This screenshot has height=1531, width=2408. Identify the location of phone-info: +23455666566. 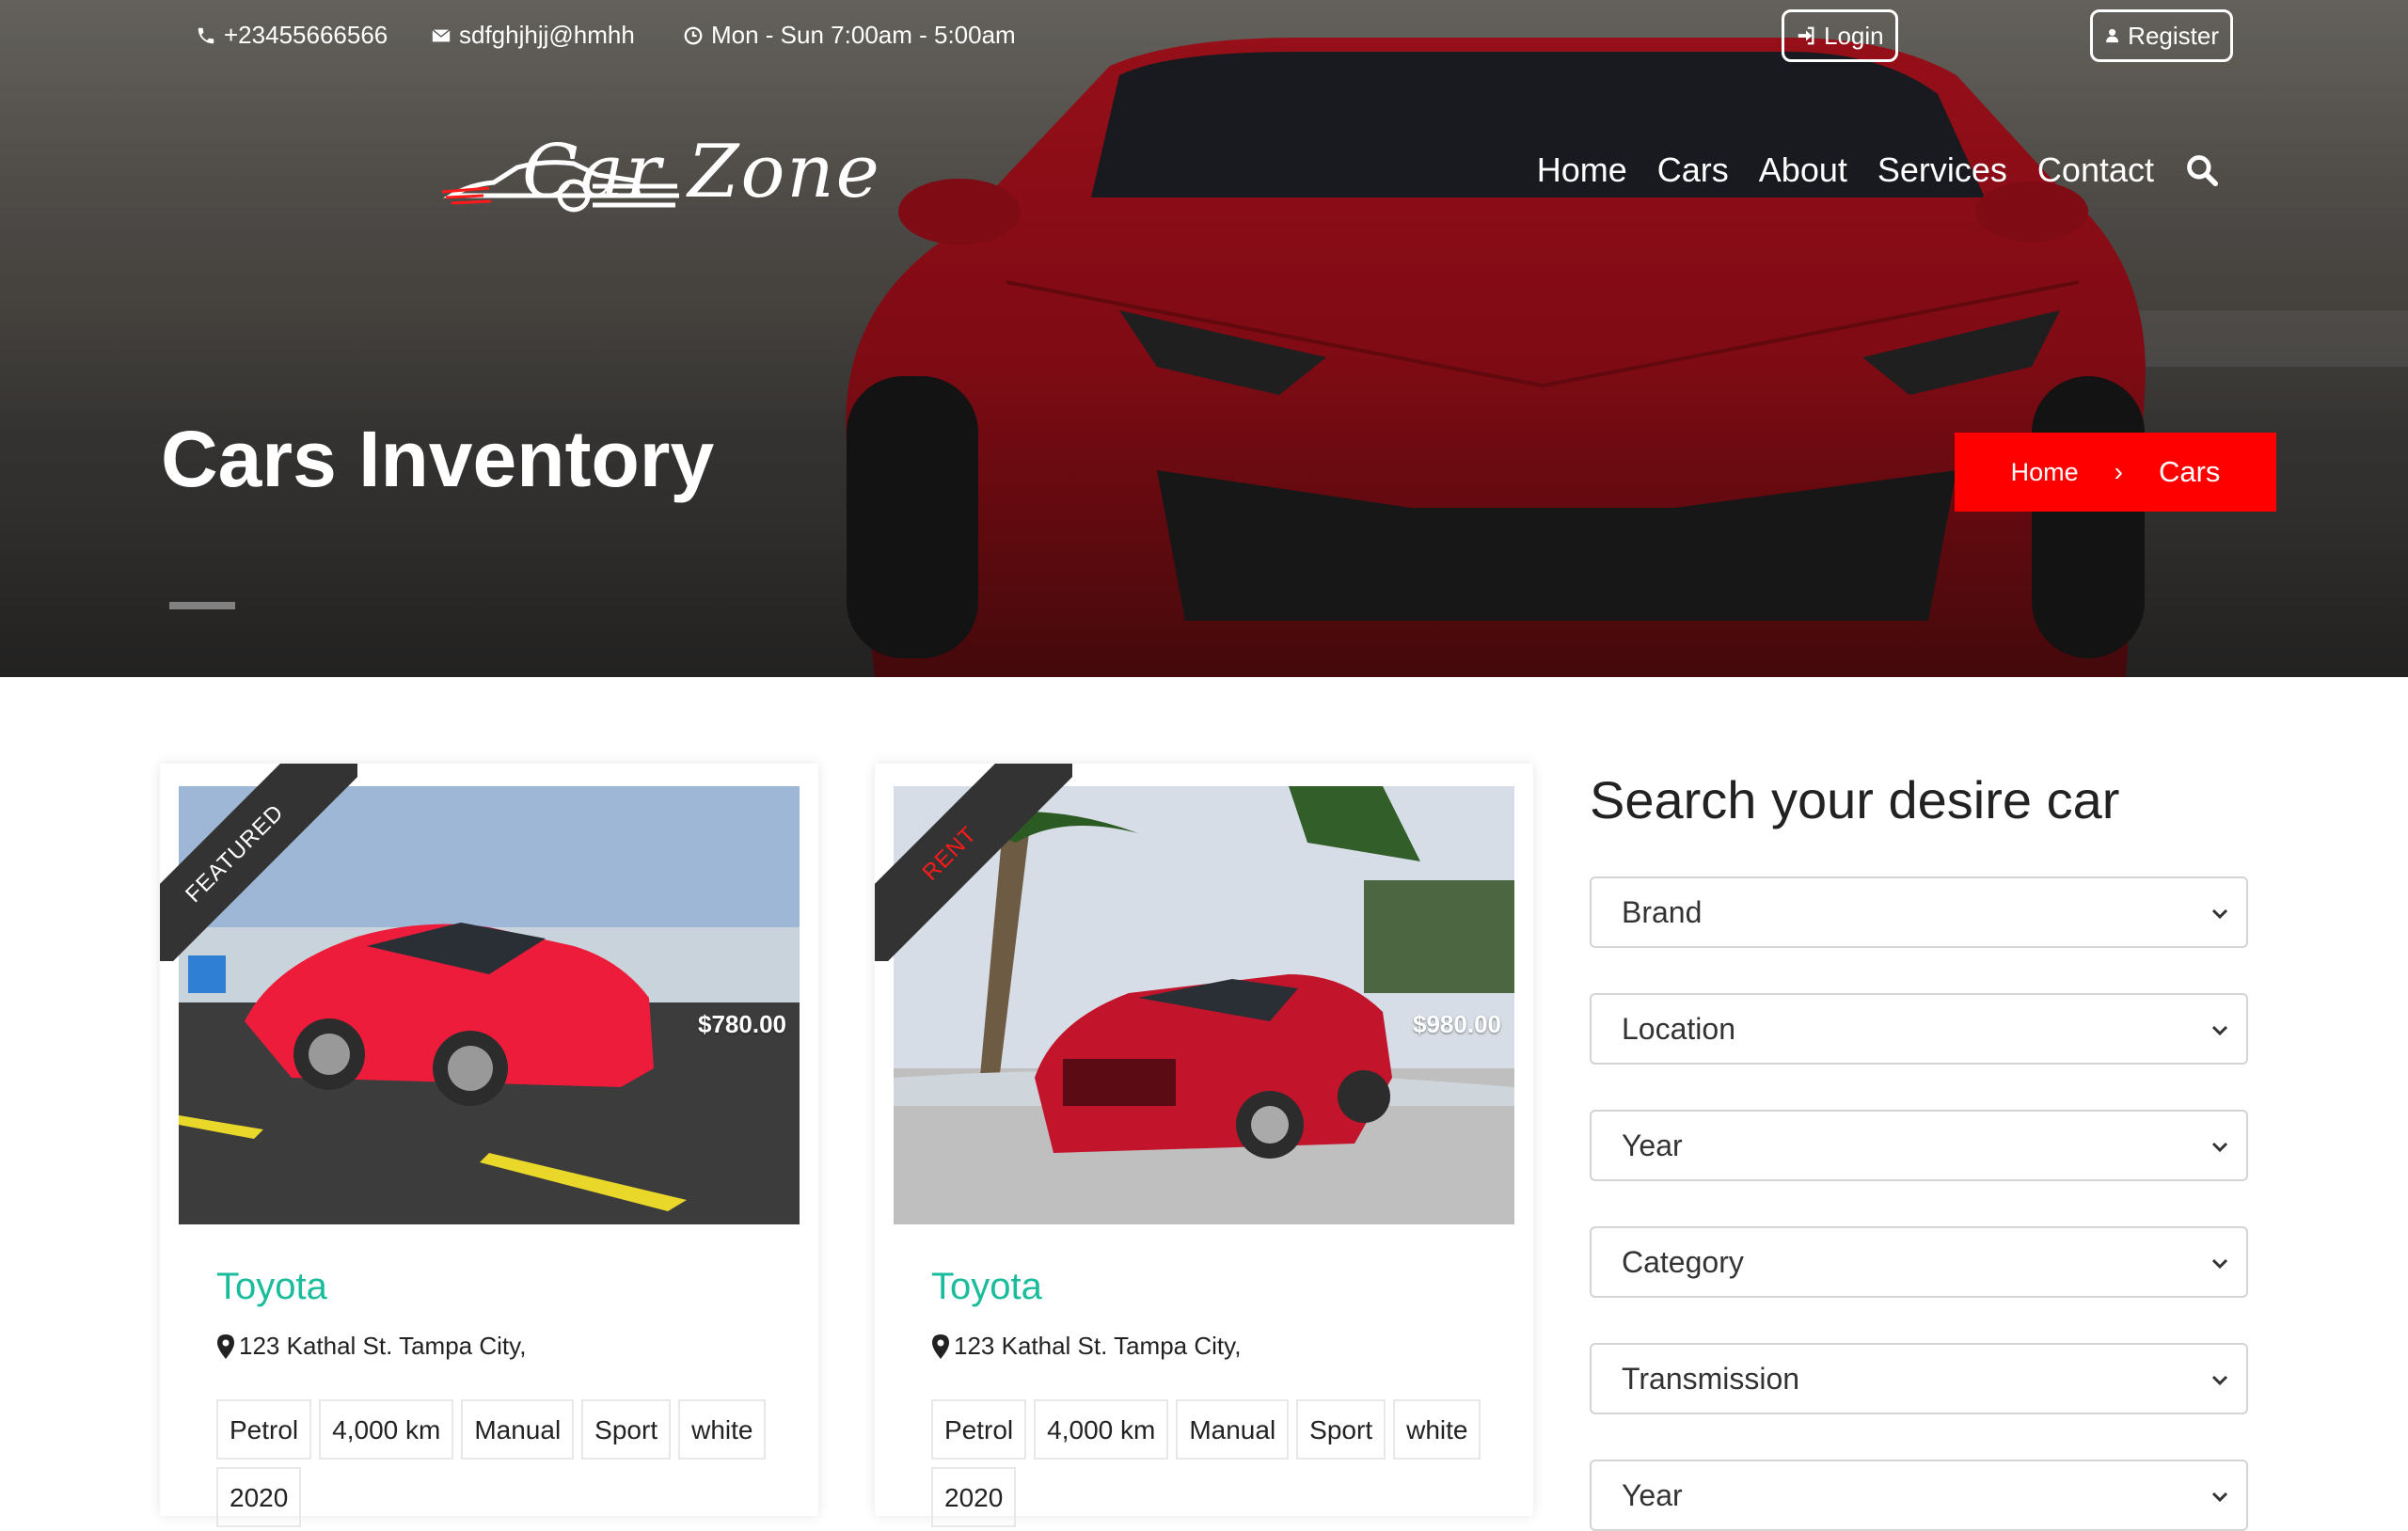
(292, 35).